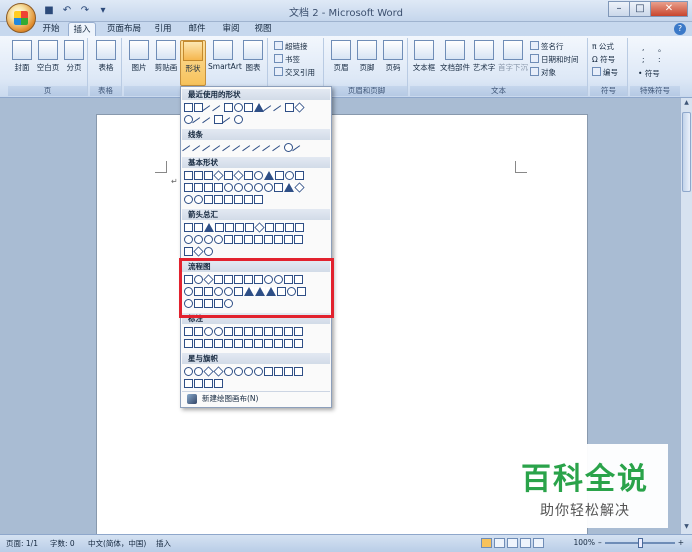 This screenshot has height=552, width=692. Describe the element at coordinates (51, 29) in the screenshot. I see `tab-home: 开始` at that location.